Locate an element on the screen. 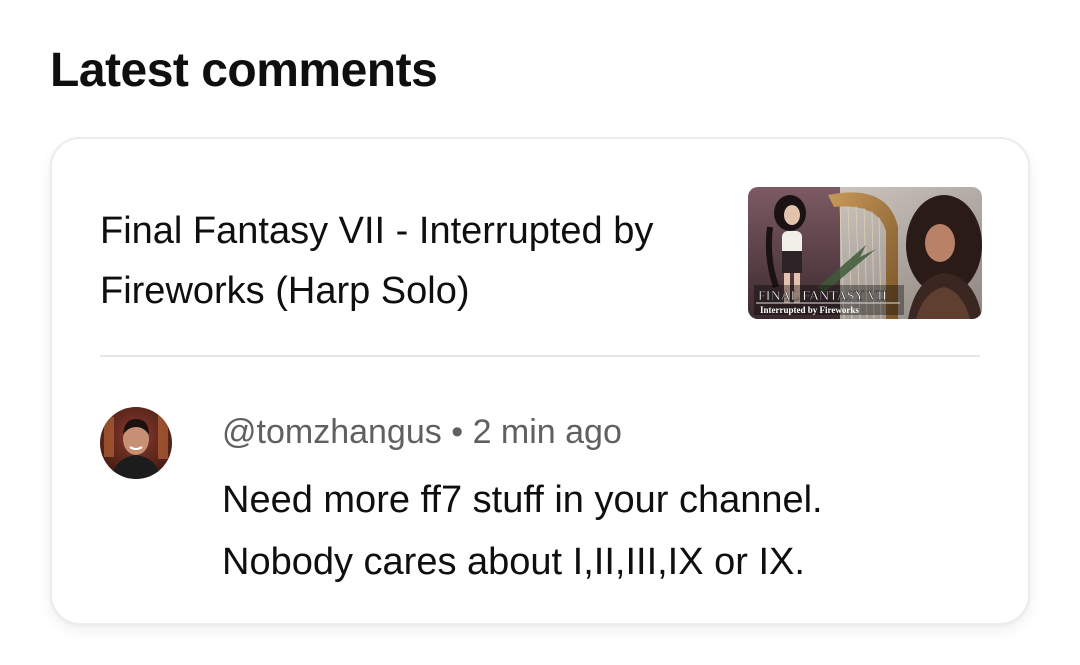 Image resolution: width=1080 pixels, height=665 pixels. thumbnail-logo-text: FINAL FANTASY VII is located at coordinates (822, 296).